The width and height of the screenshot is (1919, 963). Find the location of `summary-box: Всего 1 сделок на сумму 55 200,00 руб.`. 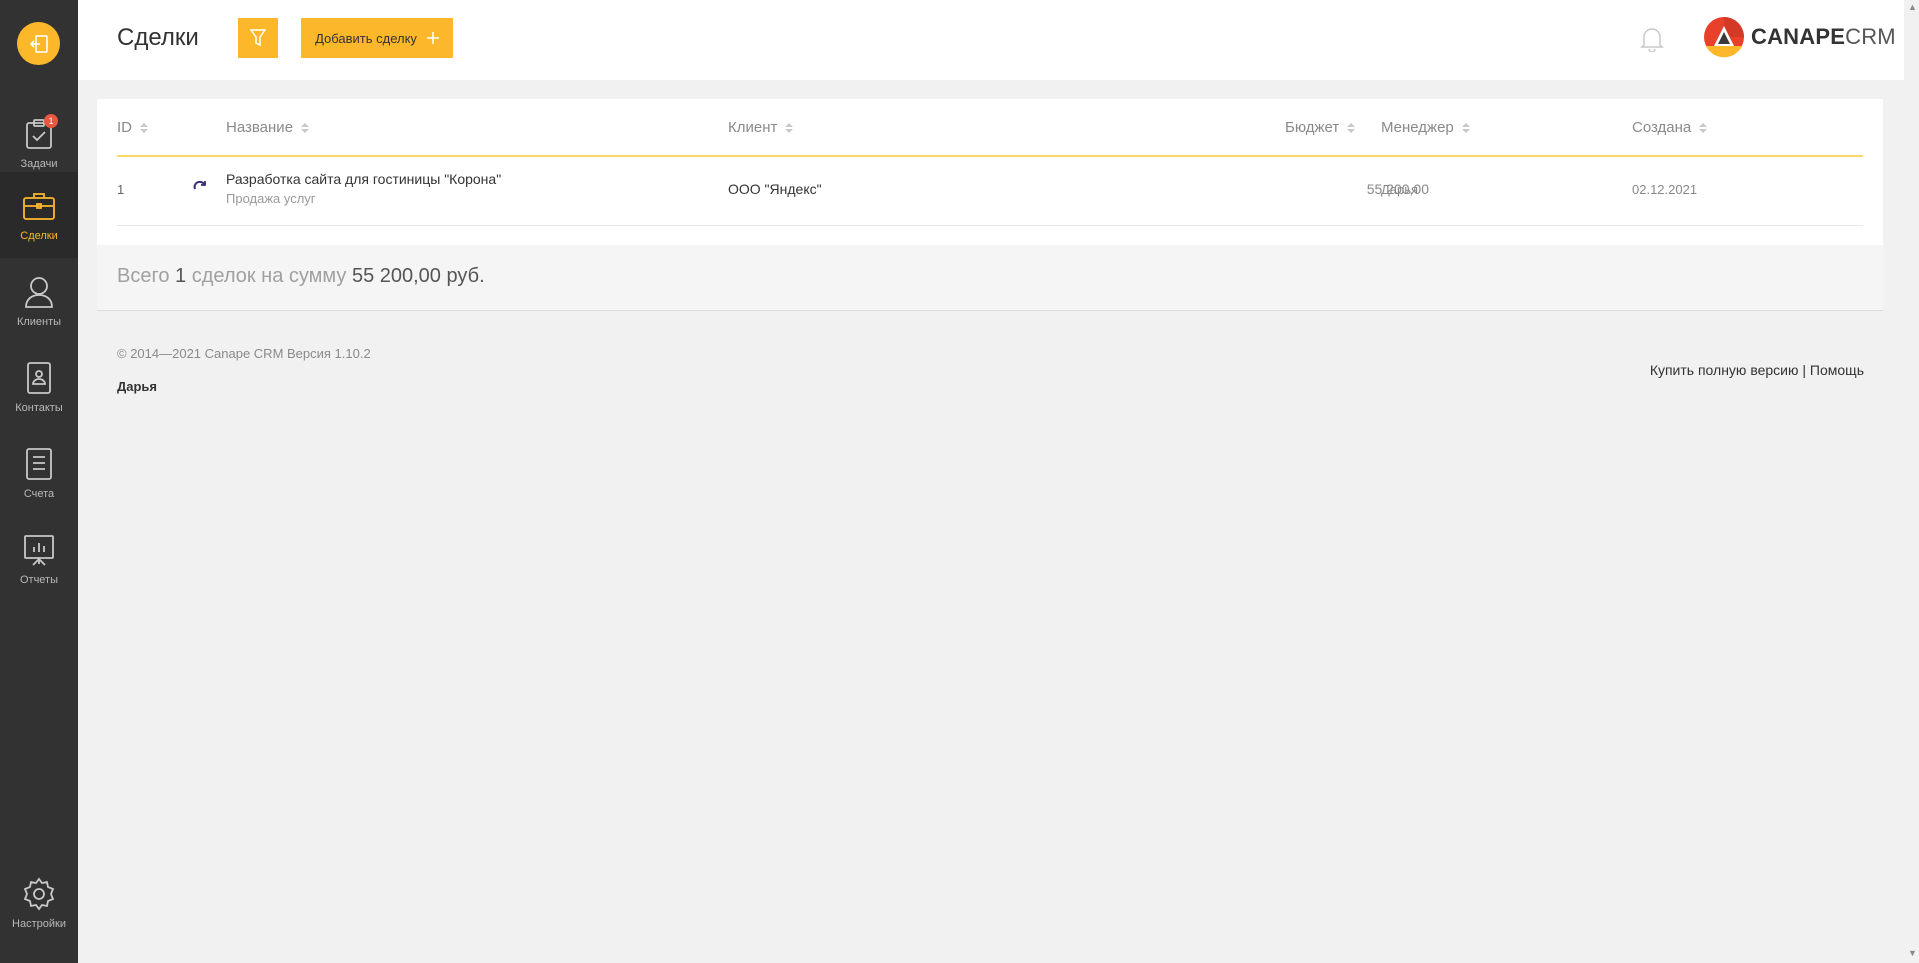

summary-box: Всего 1 сделок на сумму 55 200,00 руб. is located at coordinates (990, 277).